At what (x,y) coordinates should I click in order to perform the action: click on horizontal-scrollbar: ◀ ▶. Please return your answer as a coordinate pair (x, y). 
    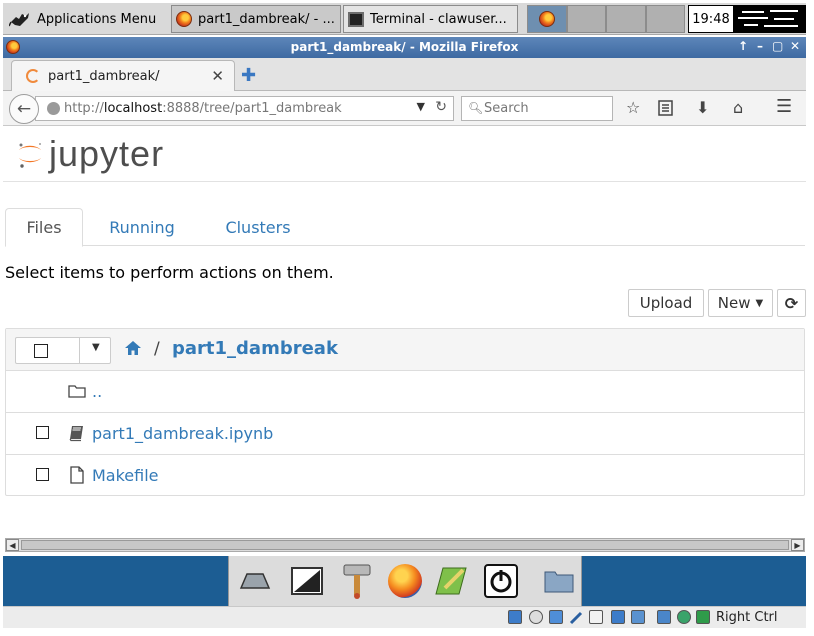
    Looking at the image, I should click on (405, 545).